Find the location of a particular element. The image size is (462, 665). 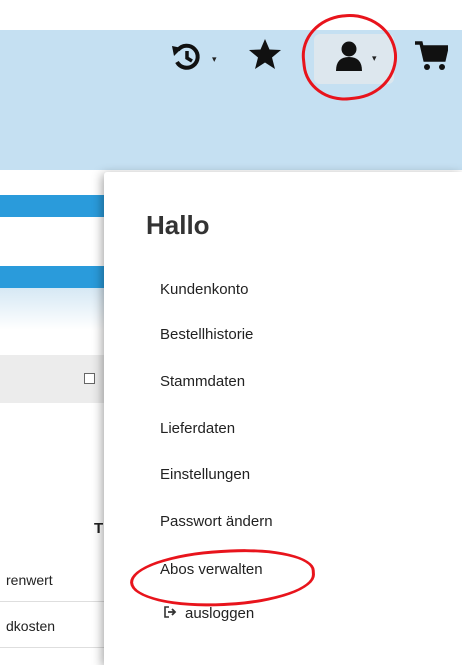

logout-link: ausloggen is located at coordinates (209, 613).